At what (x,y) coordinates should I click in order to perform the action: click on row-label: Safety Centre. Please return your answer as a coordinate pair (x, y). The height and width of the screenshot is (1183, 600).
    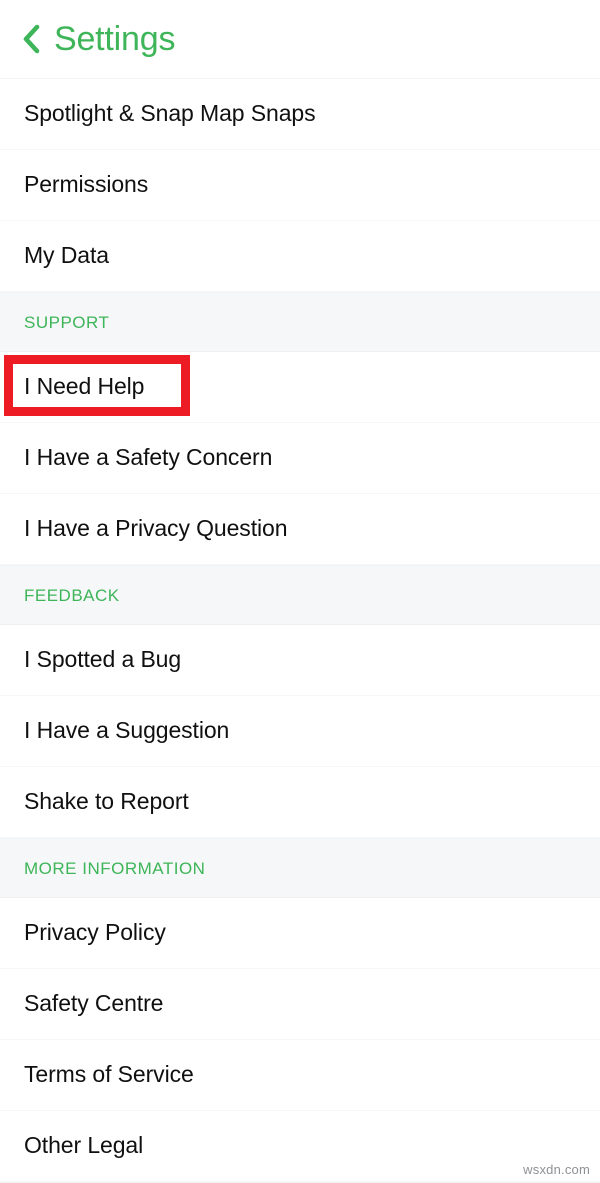
    Looking at the image, I should click on (94, 1003).